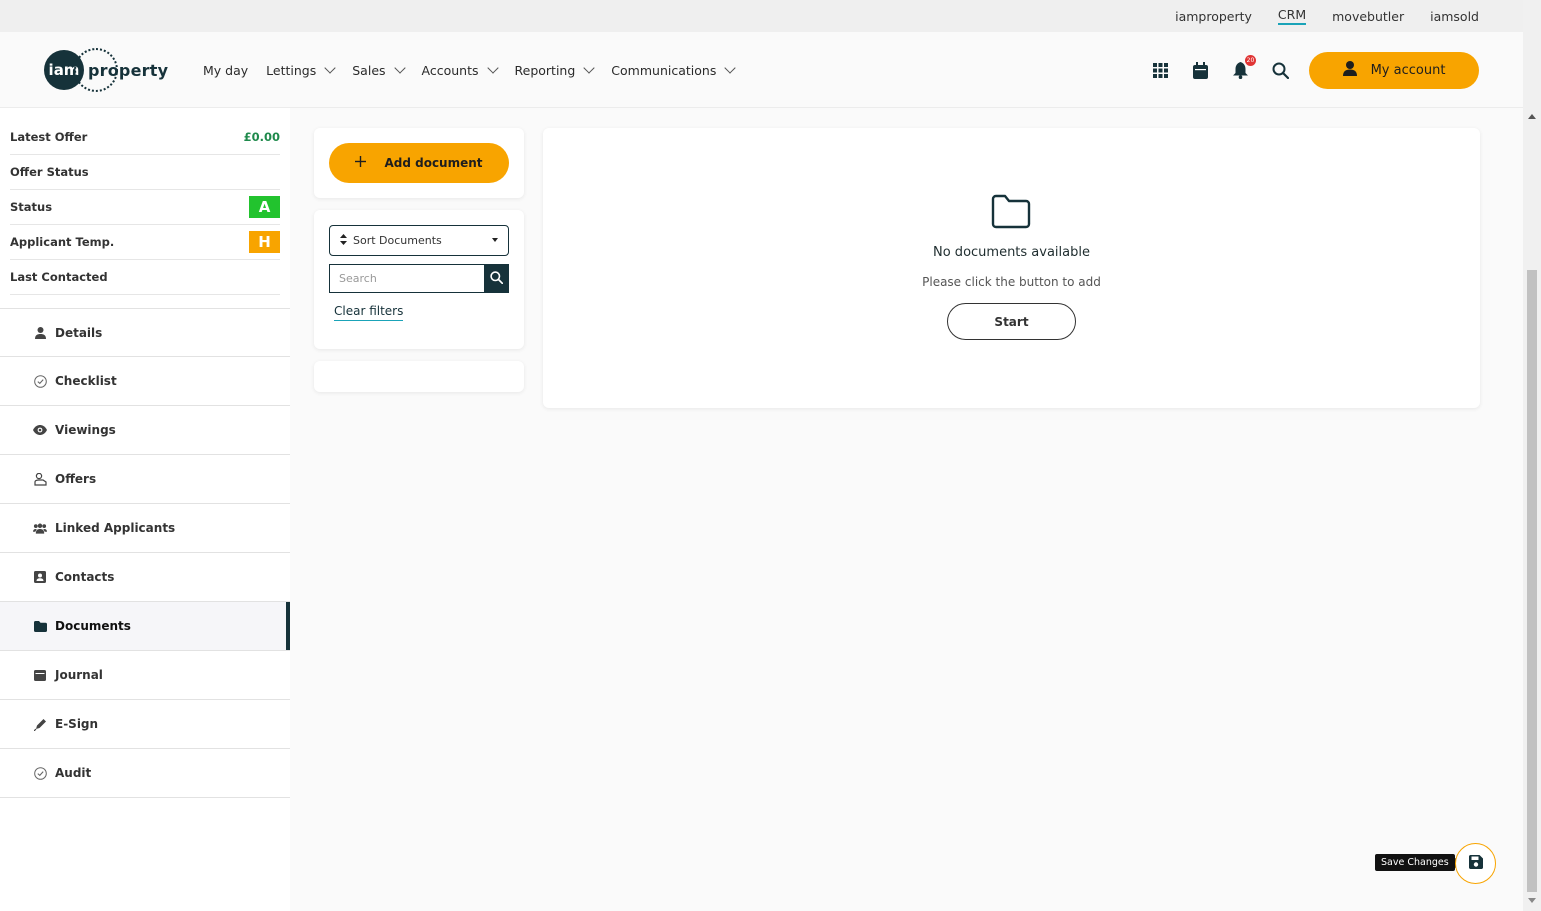  I want to click on scroll-up-arrow, so click(1532, 116).